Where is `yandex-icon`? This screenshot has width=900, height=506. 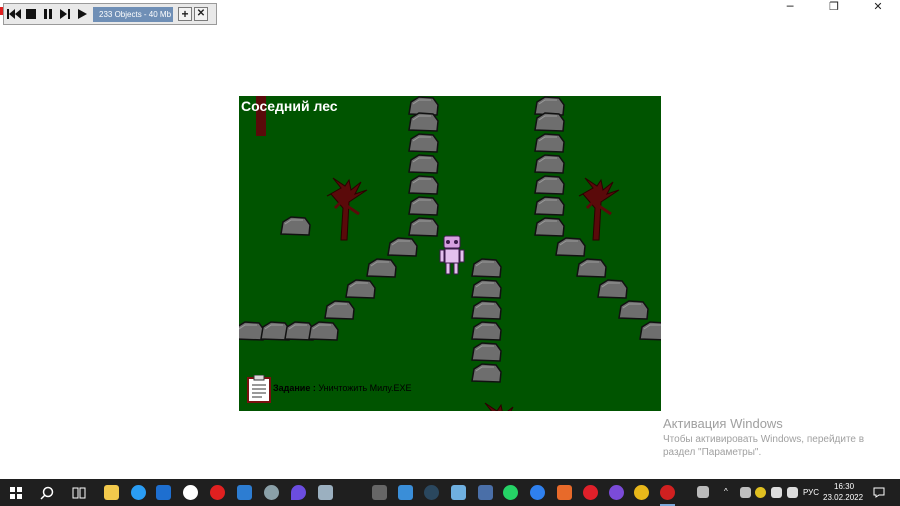 yandex-icon is located at coordinates (217, 492).